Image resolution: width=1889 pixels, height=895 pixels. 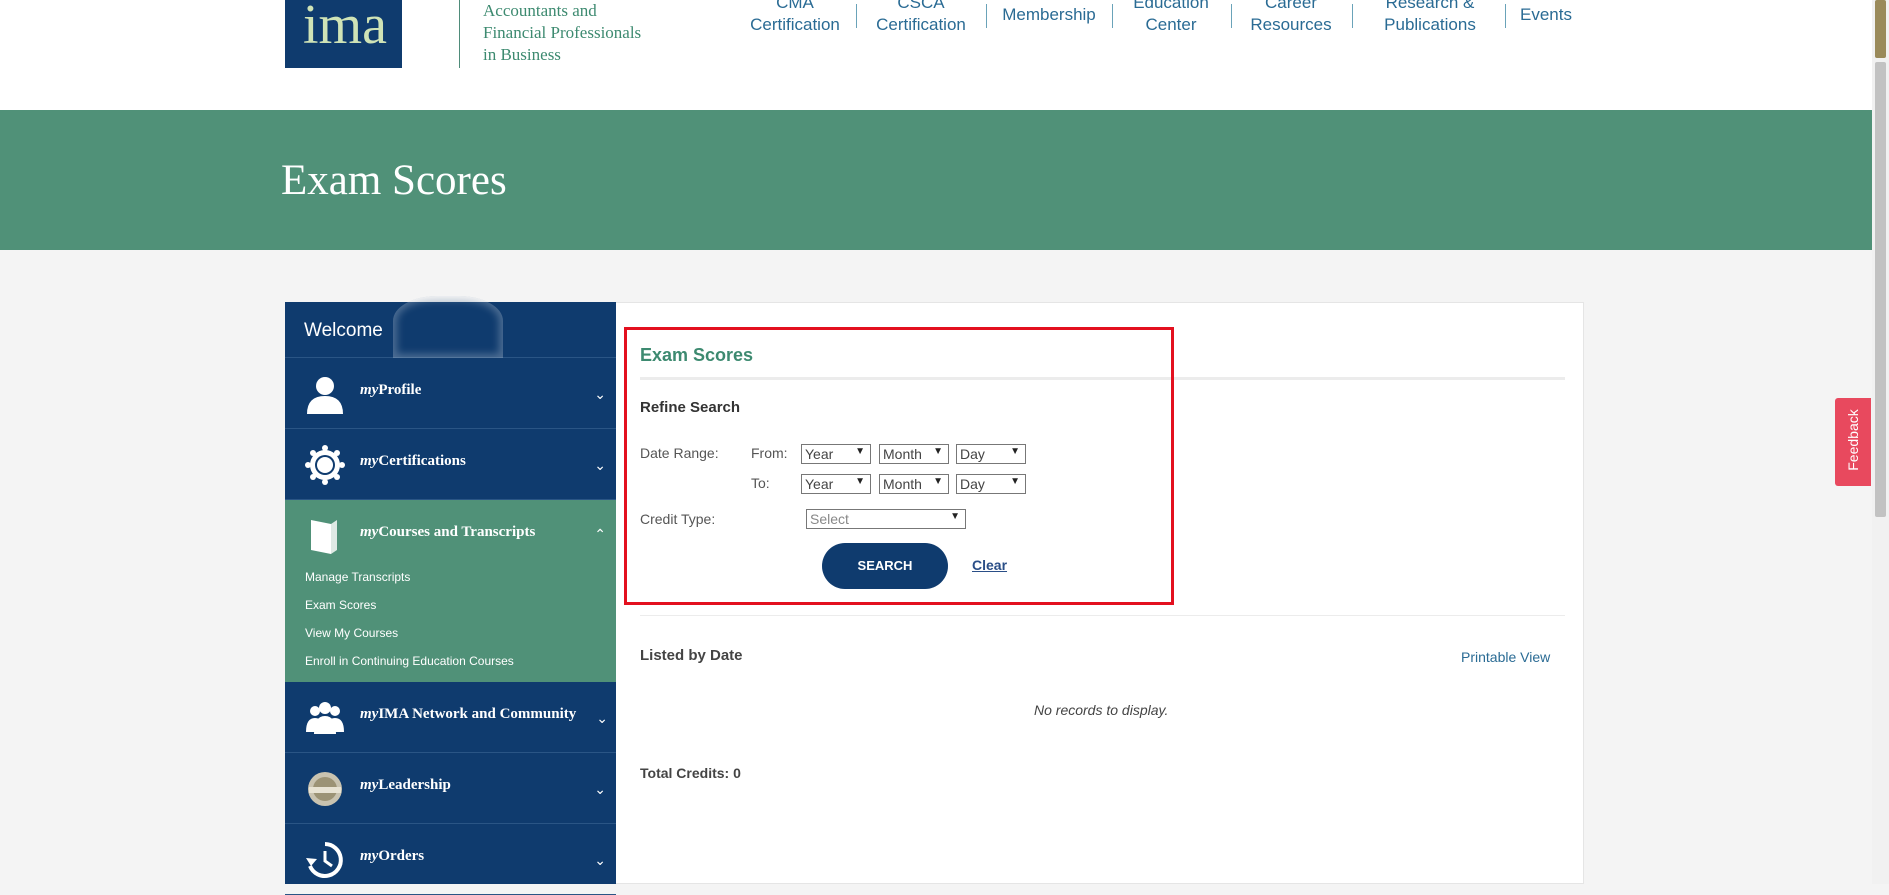 What do you see at coordinates (422, 461) in the screenshot?
I see `label-text: Certifications` at bounding box center [422, 461].